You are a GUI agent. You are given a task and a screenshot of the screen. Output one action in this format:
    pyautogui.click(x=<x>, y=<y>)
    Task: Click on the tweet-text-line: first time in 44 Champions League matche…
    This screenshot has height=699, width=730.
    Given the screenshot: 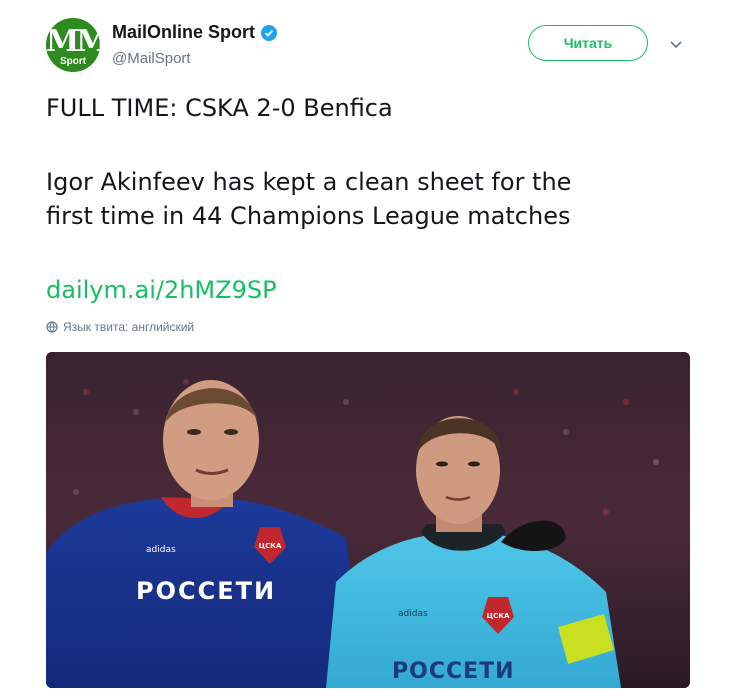 What is the action you would take?
    pyautogui.click(x=308, y=216)
    